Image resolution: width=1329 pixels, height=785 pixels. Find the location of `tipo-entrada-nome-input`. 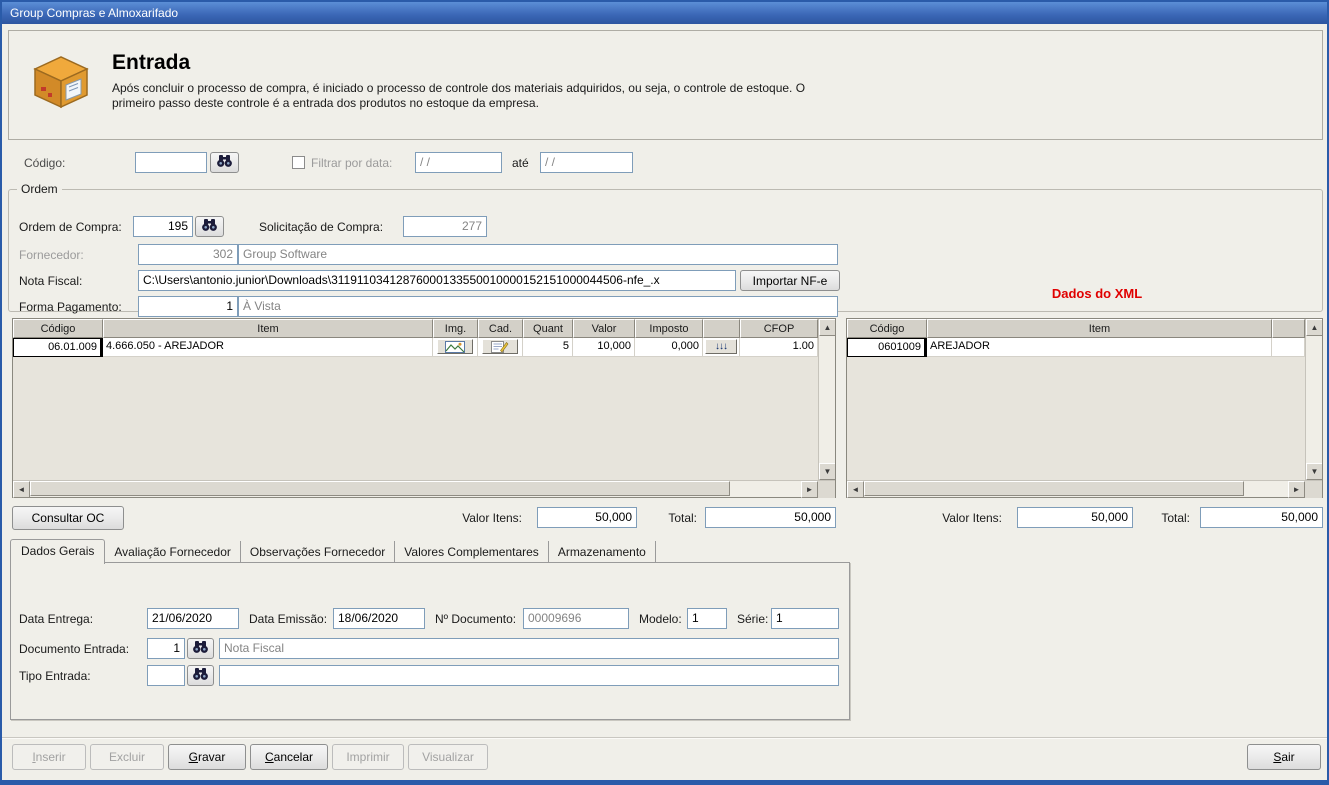

tipo-entrada-nome-input is located at coordinates (529, 675).